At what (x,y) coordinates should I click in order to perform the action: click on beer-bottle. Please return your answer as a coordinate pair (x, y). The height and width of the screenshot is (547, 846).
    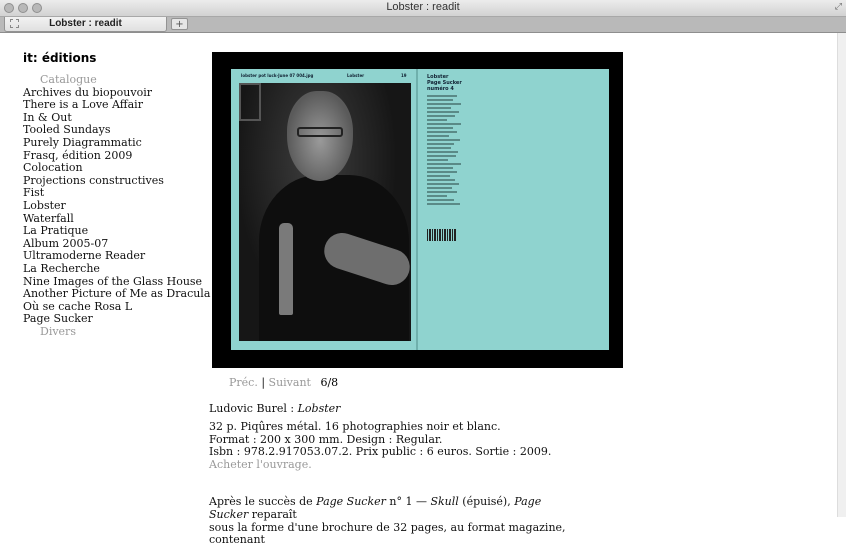
    Looking at the image, I should click on (286, 269).